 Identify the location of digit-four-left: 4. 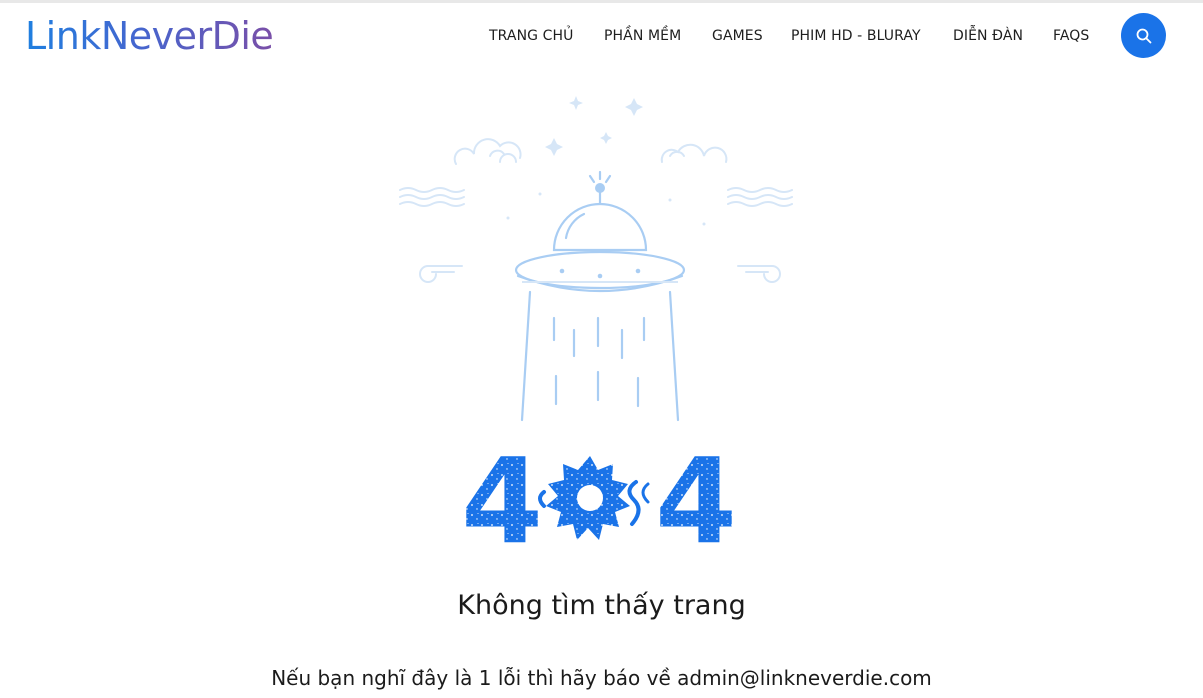
(502, 493).